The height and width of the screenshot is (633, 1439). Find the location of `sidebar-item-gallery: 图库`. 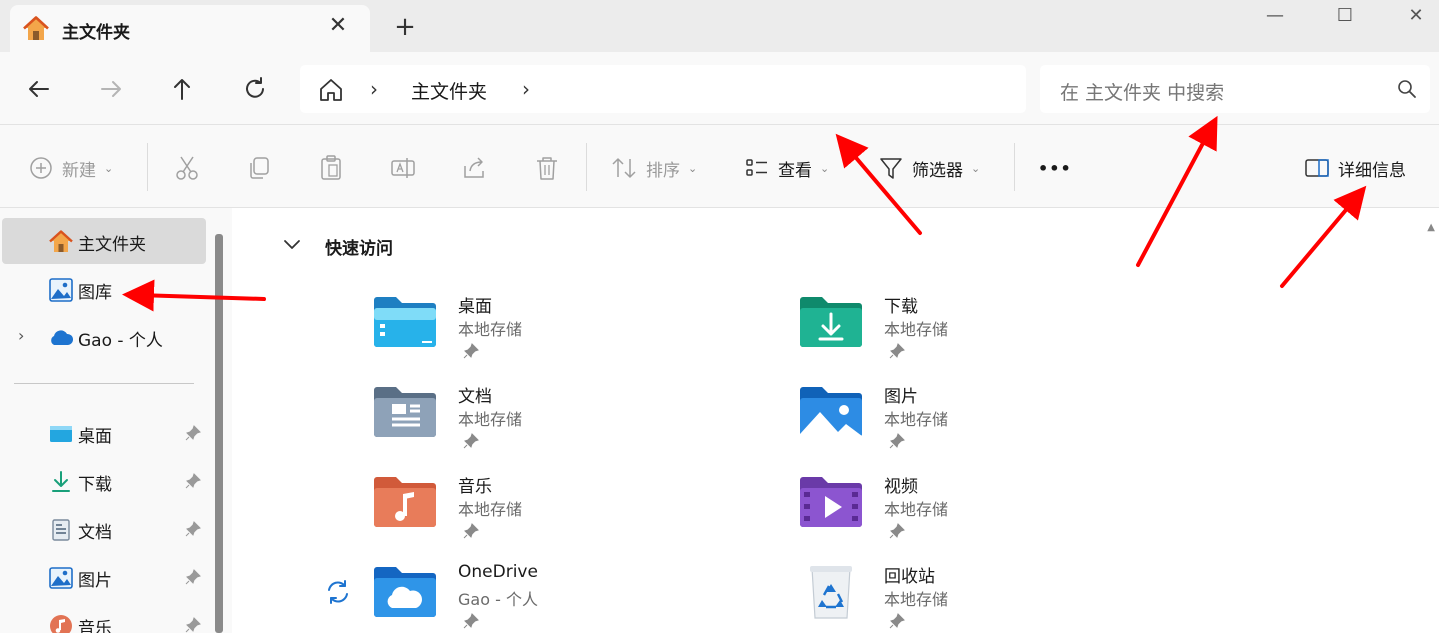

sidebar-item-gallery: 图库 is located at coordinates (104, 289).